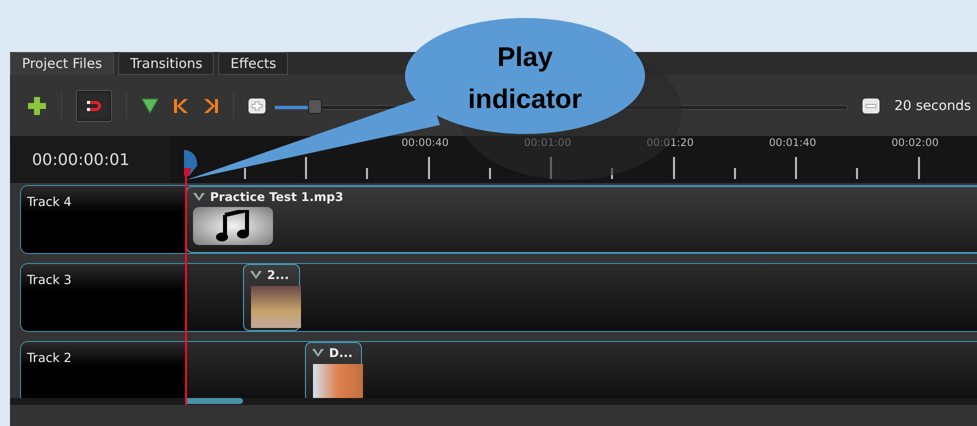 The height and width of the screenshot is (426, 977). Describe the element at coordinates (257, 106) in the screenshot. I see `zoom-in-icon` at that location.